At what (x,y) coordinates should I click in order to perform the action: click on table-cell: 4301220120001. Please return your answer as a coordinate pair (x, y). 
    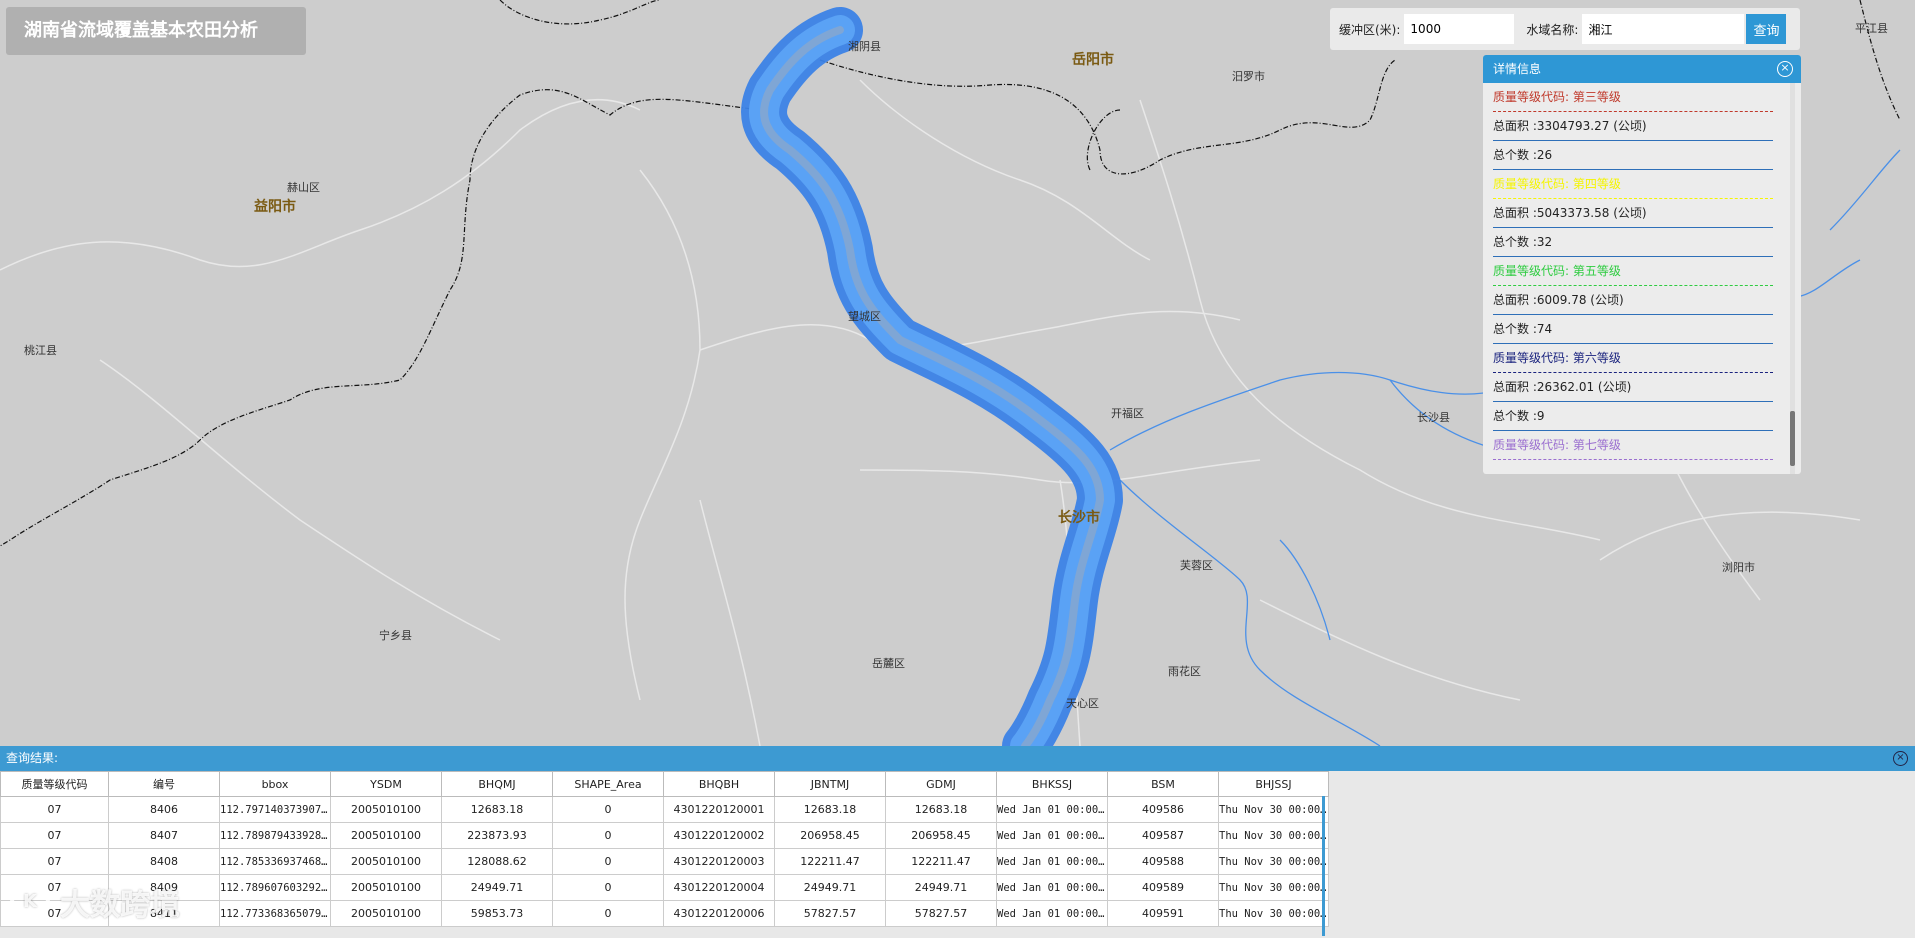
    Looking at the image, I should click on (719, 809).